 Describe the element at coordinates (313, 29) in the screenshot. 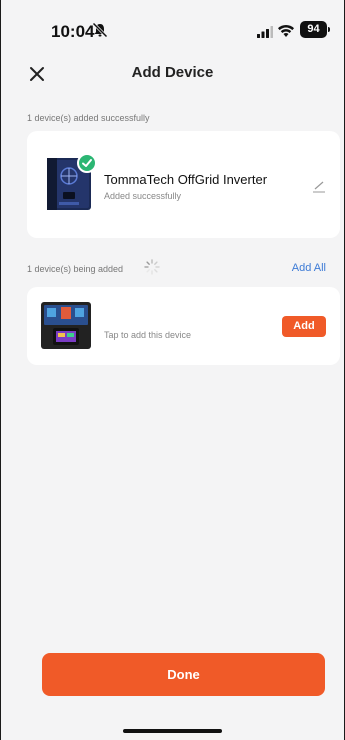

I see `battery-icon: 94` at that location.